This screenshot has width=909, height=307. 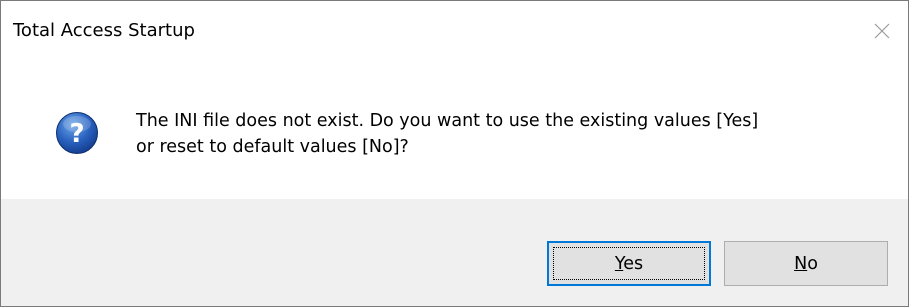 I want to click on yes-button: Yes, so click(x=629, y=263).